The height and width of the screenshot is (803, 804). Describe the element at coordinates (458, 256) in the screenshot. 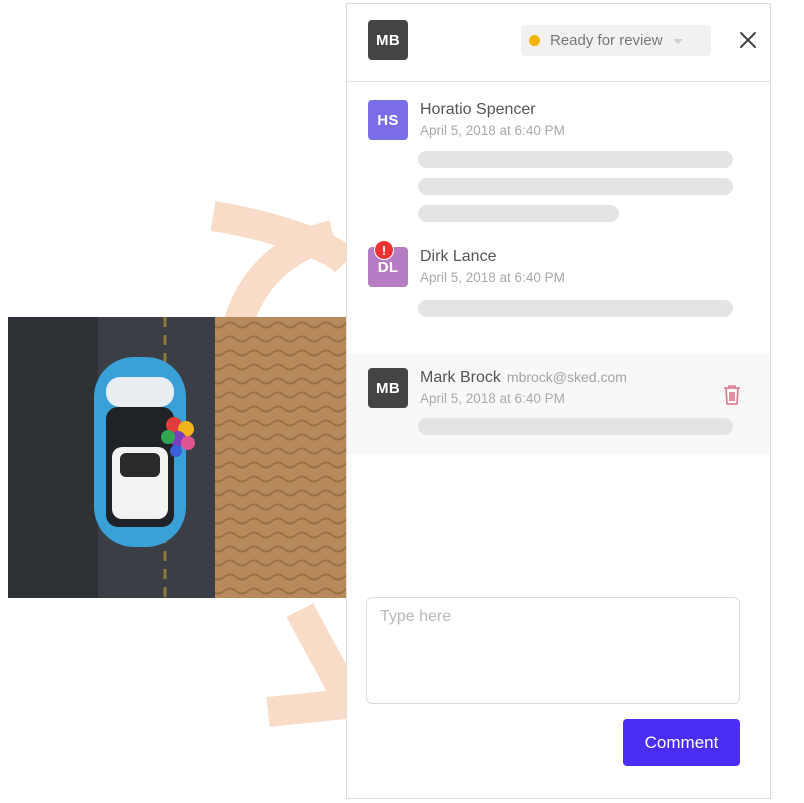

I see `commenter-name: Dirk Lance` at that location.